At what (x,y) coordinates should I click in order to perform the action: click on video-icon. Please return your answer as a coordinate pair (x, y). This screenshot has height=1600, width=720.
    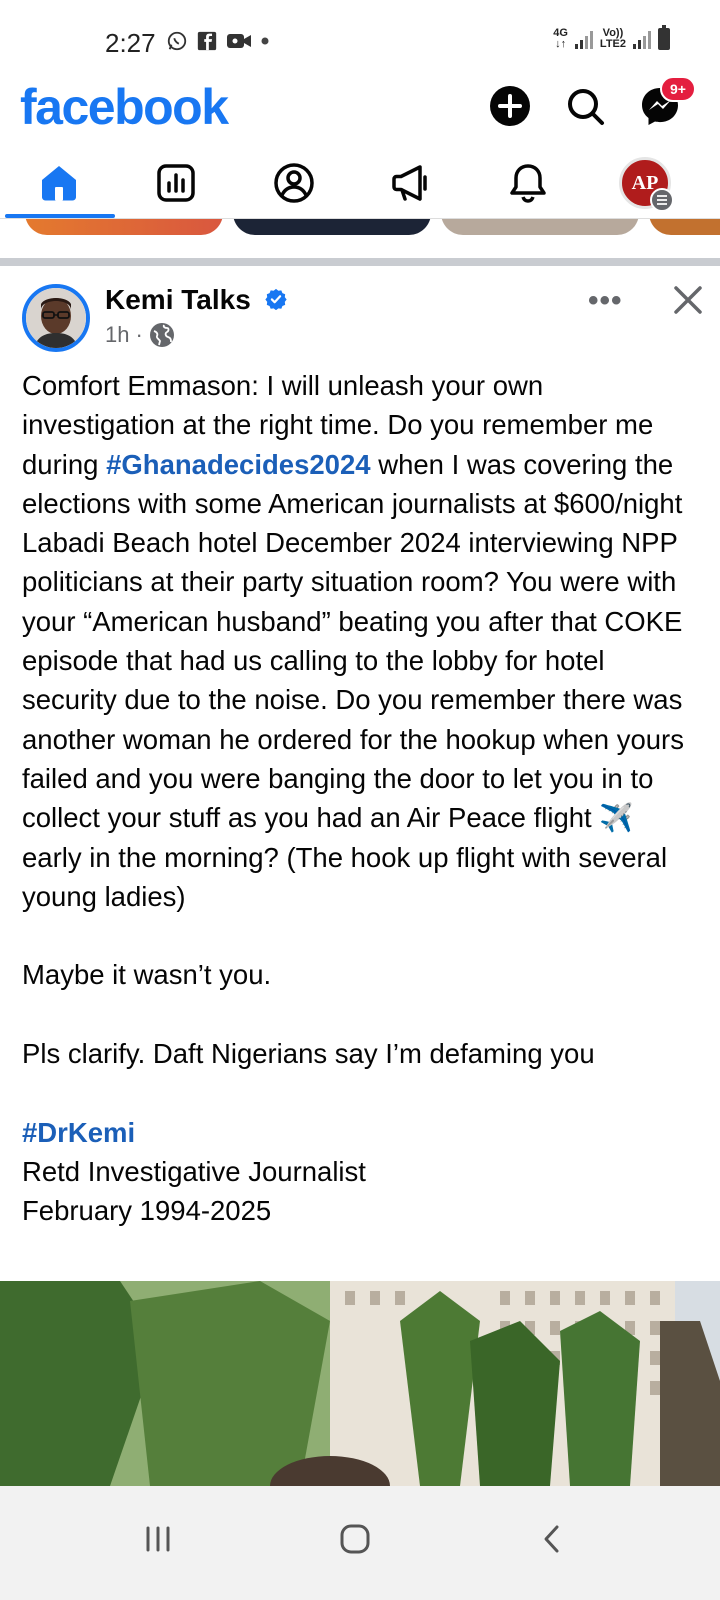
    Looking at the image, I should click on (239, 41).